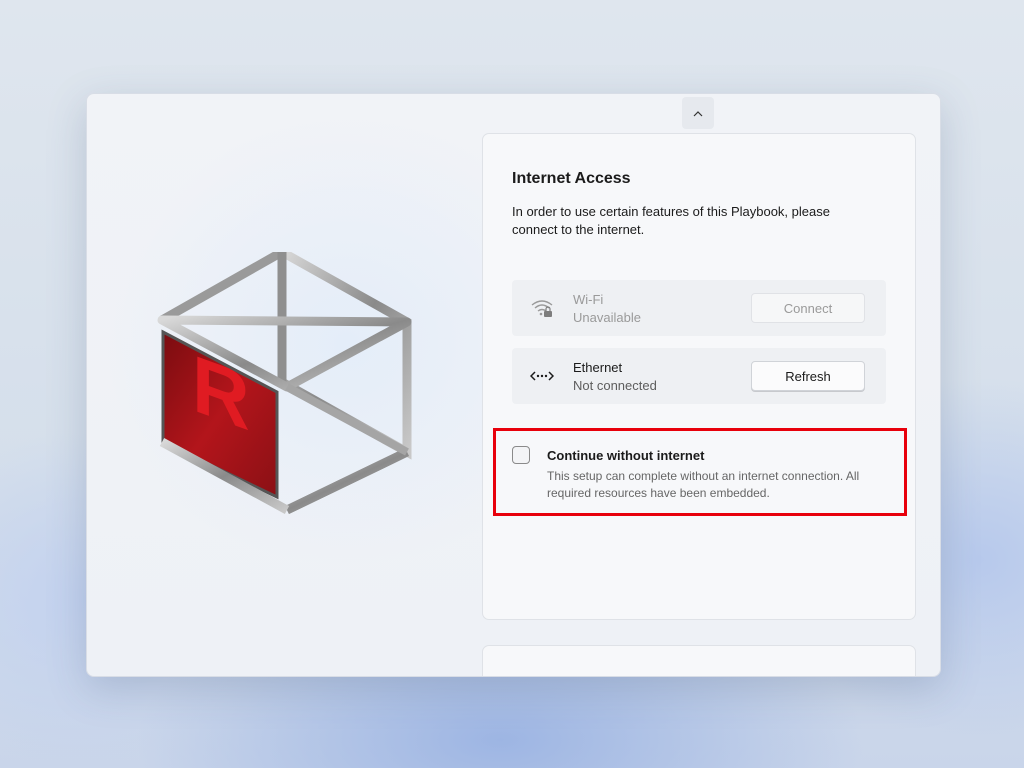 This screenshot has width=1024, height=768. I want to click on wifi-status: Unavailable, so click(607, 317).